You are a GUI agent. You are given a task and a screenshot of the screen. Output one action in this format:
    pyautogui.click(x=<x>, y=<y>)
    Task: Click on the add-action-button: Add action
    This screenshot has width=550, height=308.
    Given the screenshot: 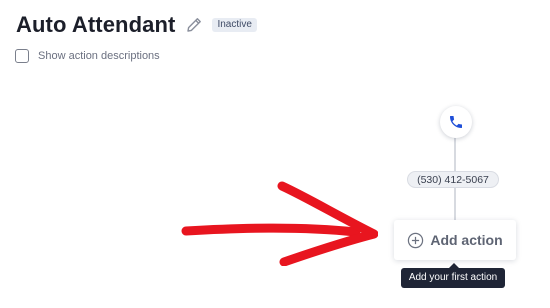 What is the action you would take?
    pyautogui.click(x=455, y=240)
    